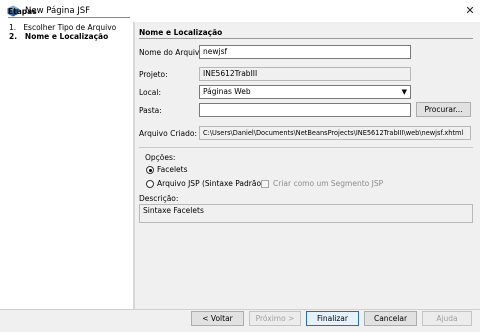 This screenshot has height=332, width=480. What do you see at coordinates (160, 157) in the screenshot?
I see `options-label: Opções:` at bounding box center [160, 157].